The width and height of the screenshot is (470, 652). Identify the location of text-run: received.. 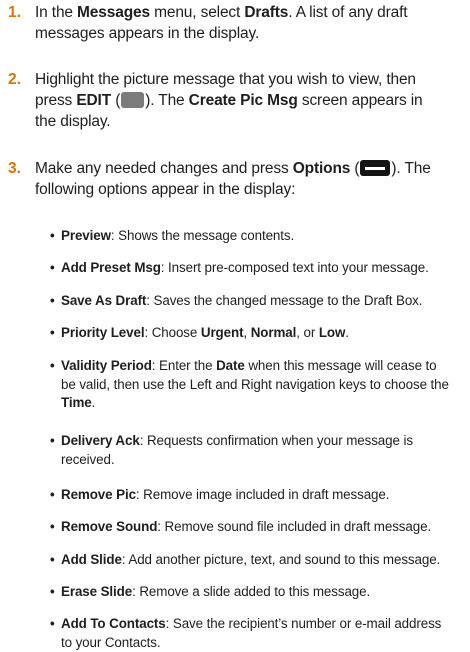
(87, 459).